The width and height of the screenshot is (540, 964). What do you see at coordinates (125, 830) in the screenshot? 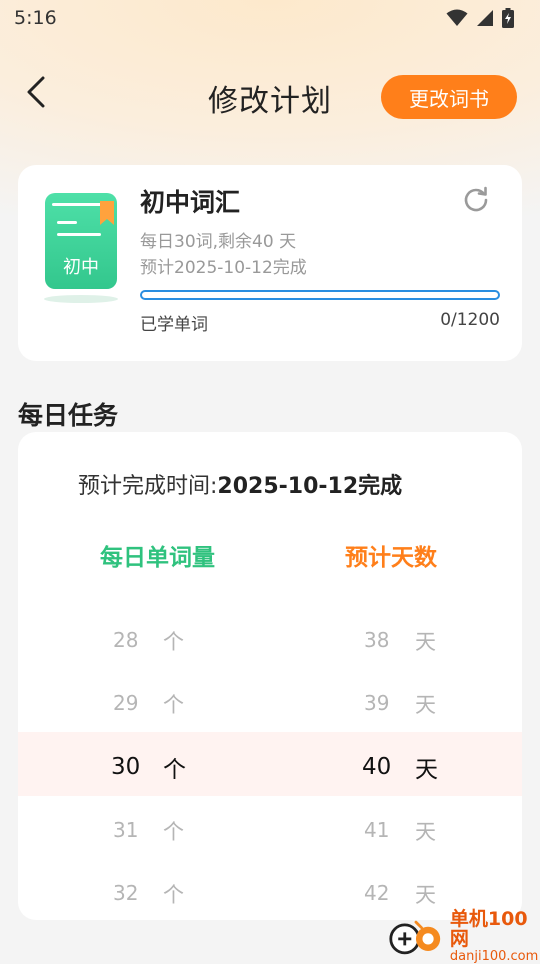
I see `words-option: 31` at bounding box center [125, 830].